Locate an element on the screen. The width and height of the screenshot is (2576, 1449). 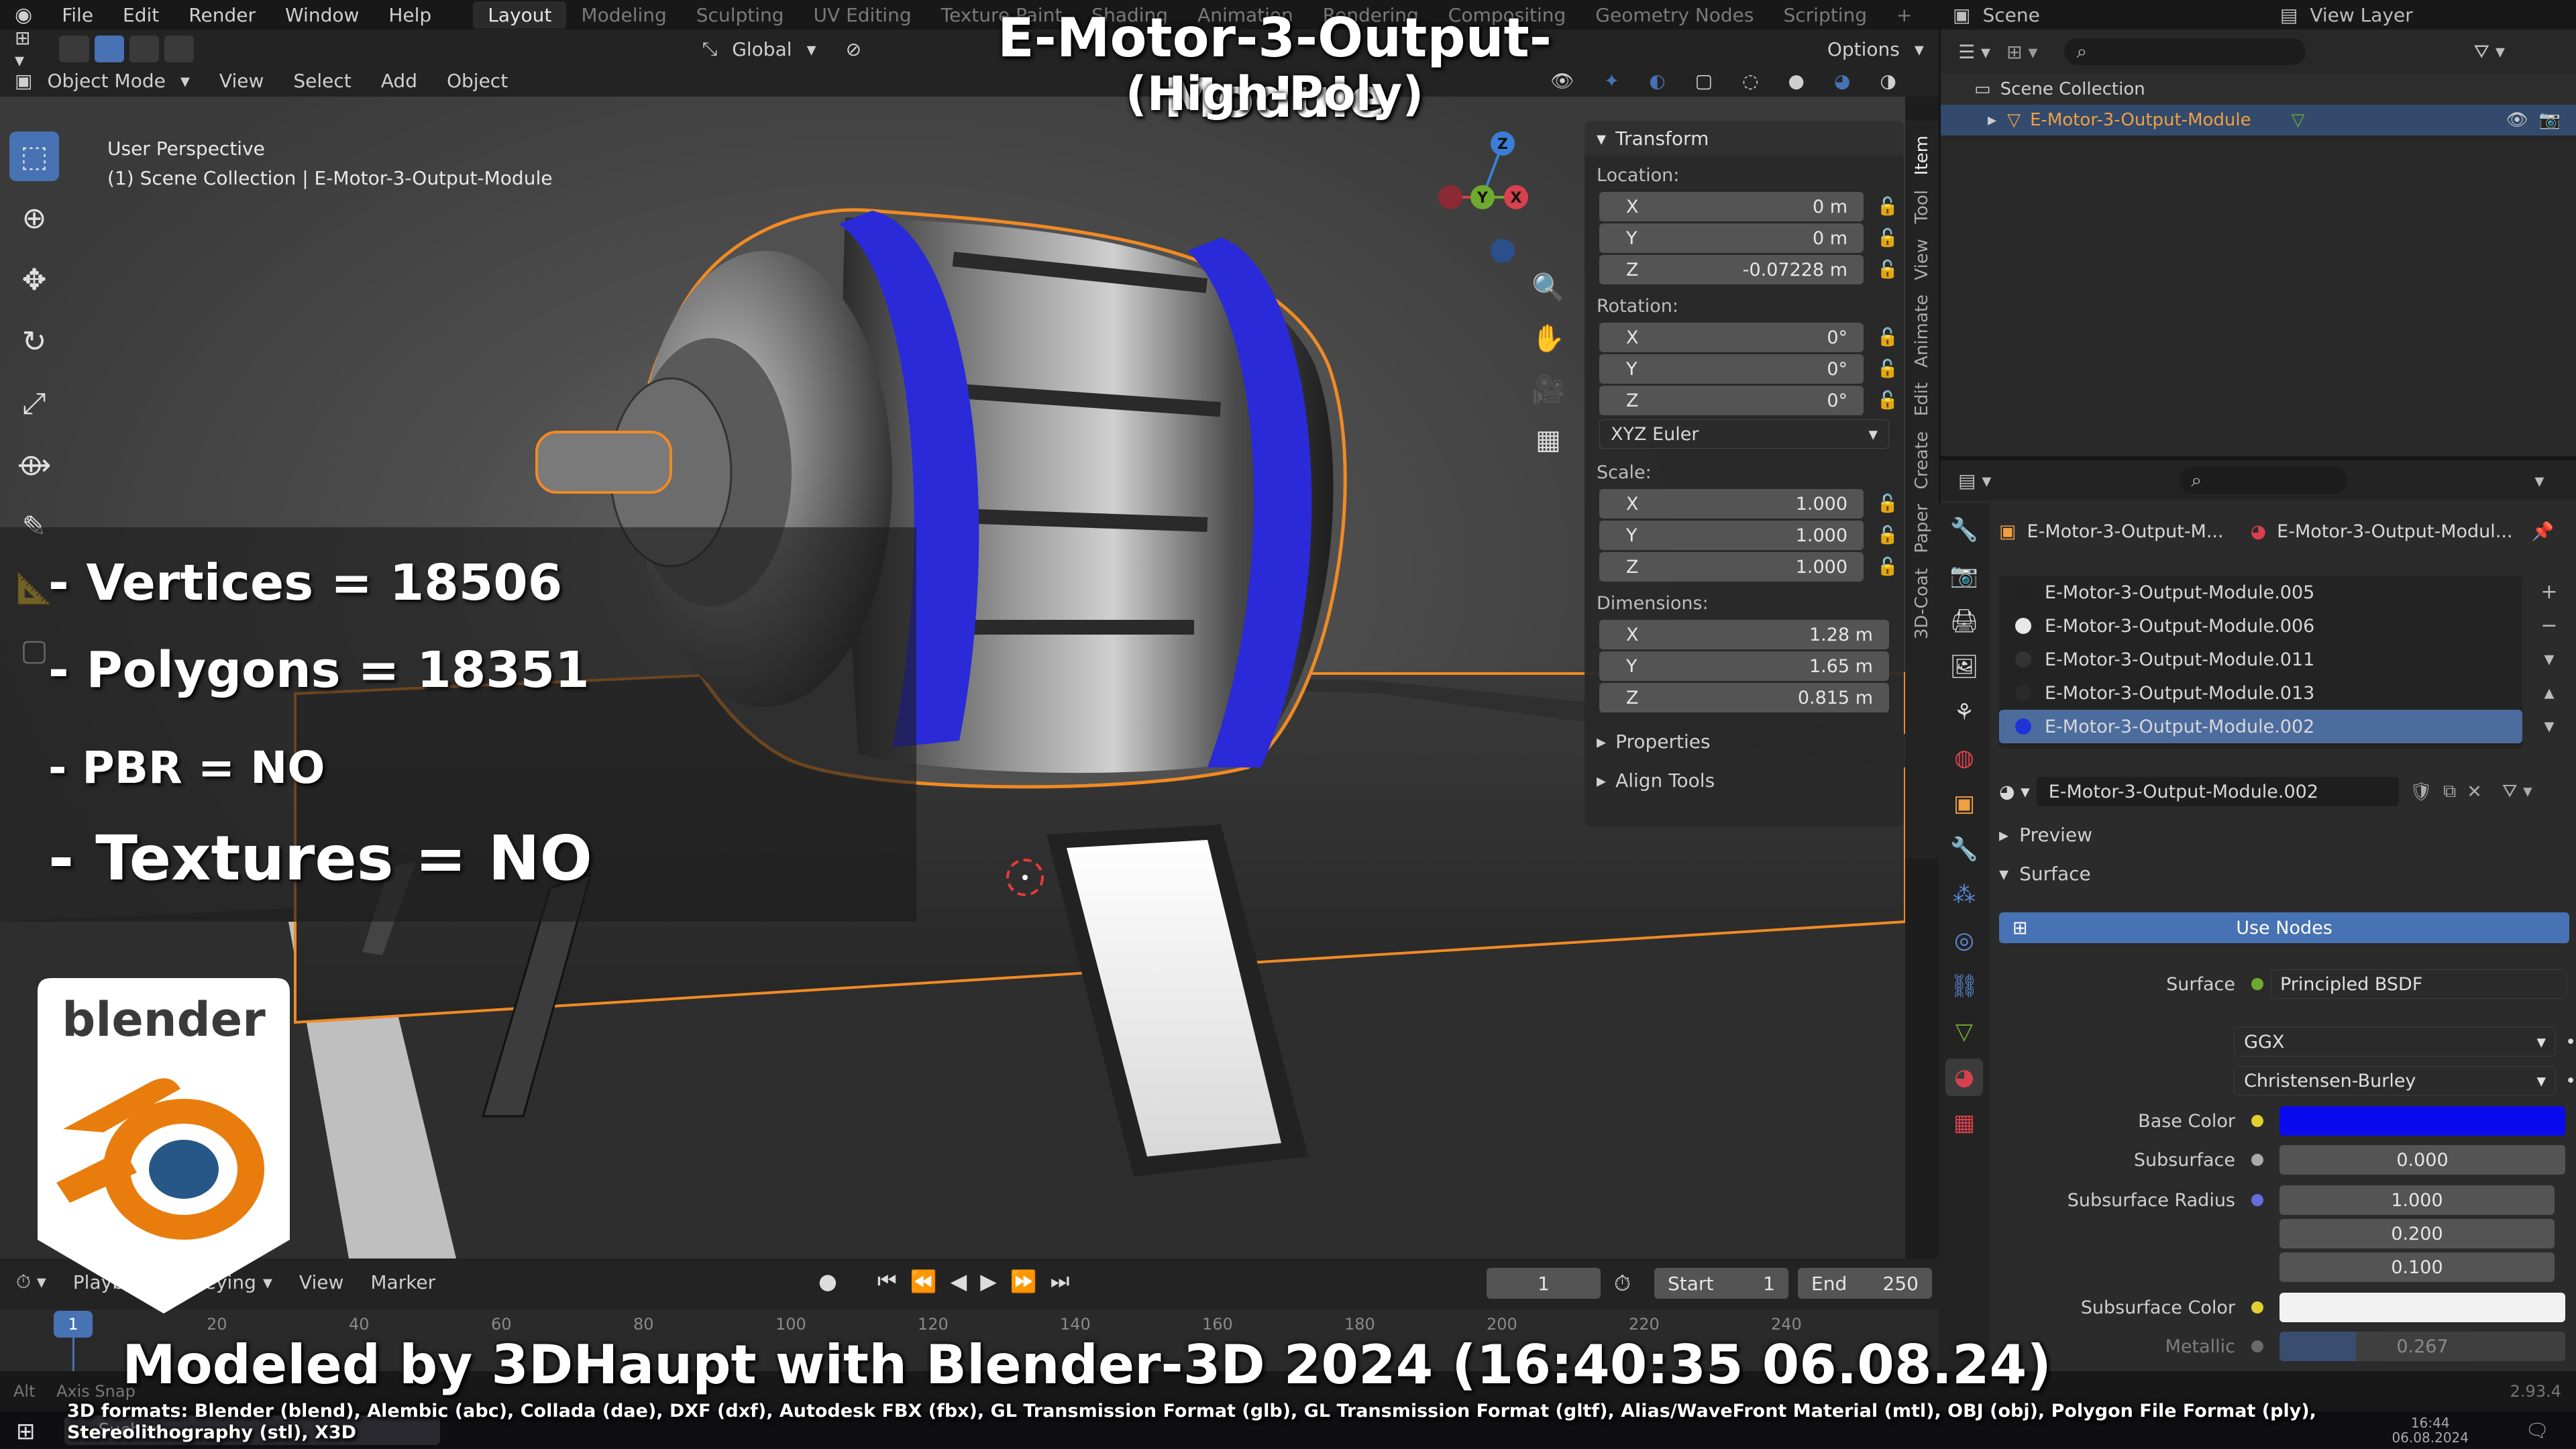
tab-animate: Animate is located at coordinates (1922, 331).